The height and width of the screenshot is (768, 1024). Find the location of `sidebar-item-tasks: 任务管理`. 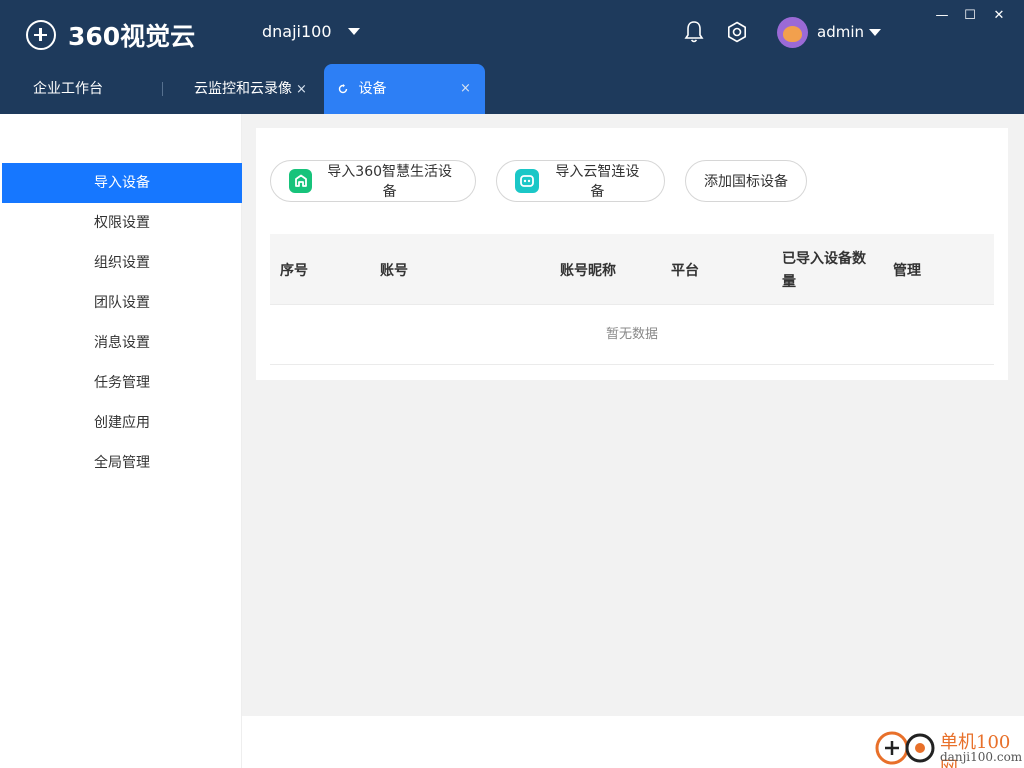

sidebar-item-tasks: 任务管理 is located at coordinates (122, 383).